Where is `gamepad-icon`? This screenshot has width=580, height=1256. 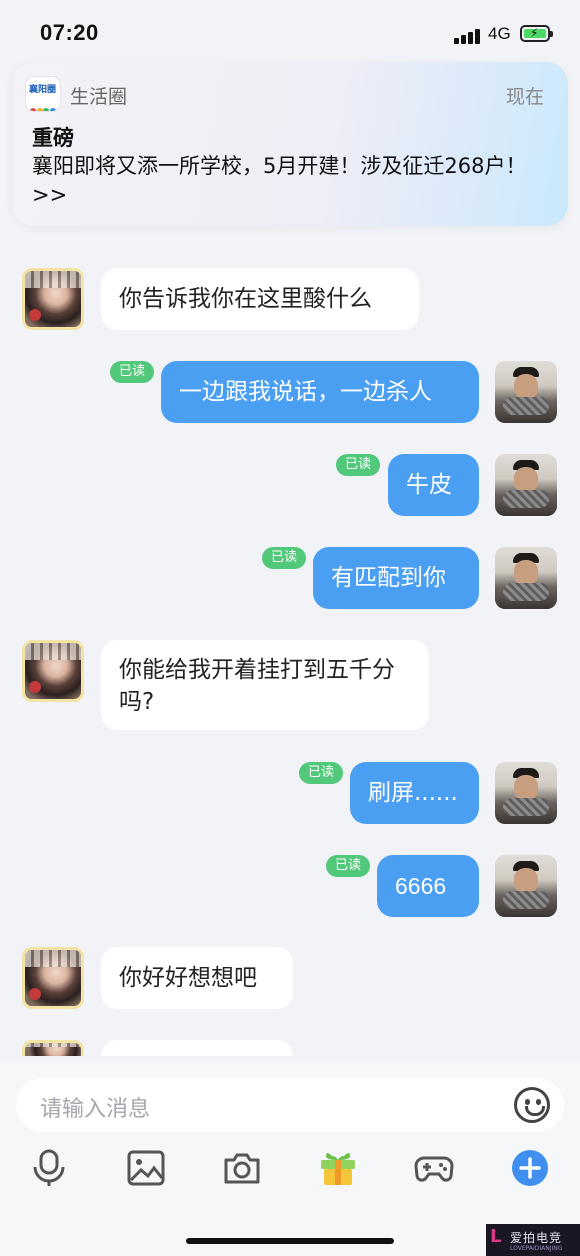
gamepad-icon is located at coordinates (434, 1168).